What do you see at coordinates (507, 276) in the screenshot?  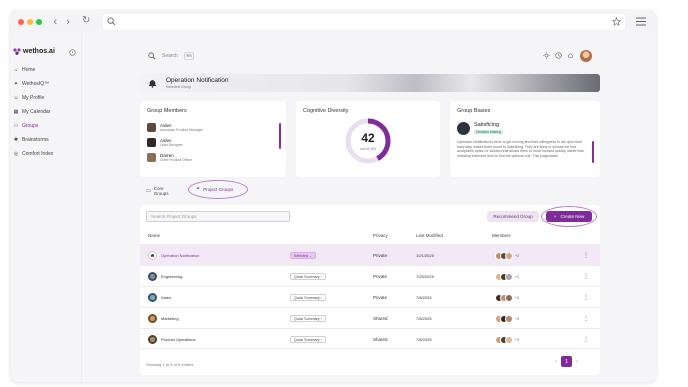 I see `member-avatars: +1` at bounding box center [507, 276].